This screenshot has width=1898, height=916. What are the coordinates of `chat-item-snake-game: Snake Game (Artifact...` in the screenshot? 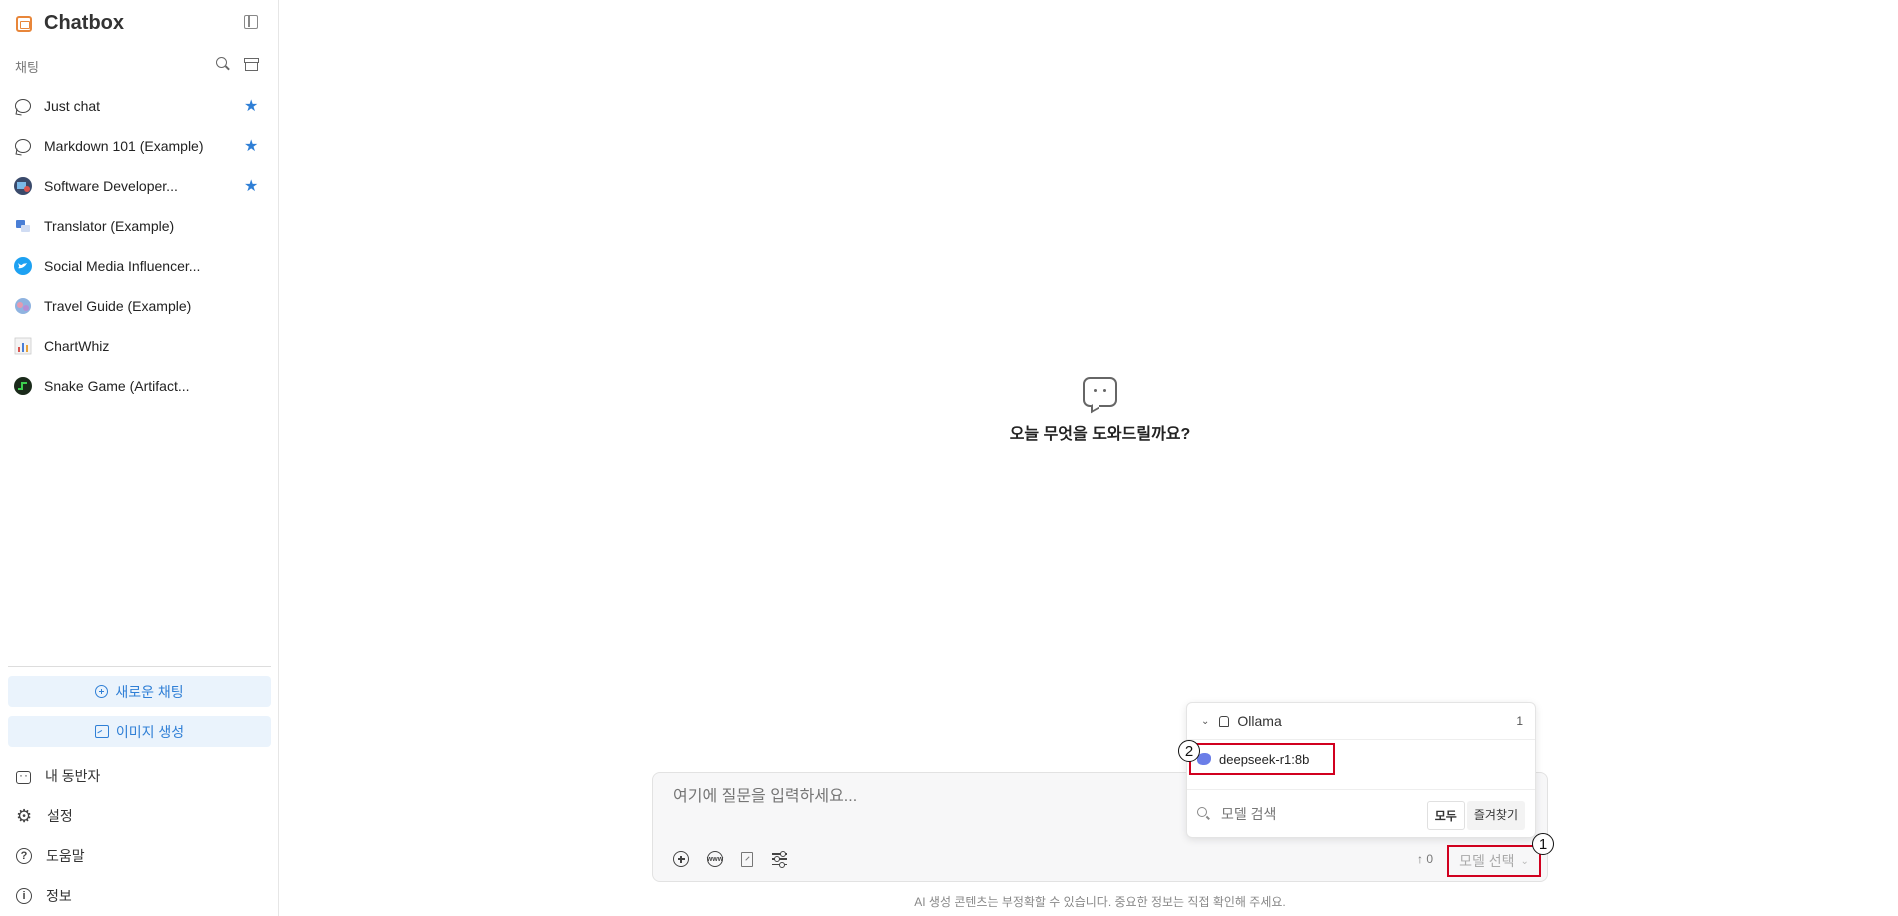 It's located at (139, 386).